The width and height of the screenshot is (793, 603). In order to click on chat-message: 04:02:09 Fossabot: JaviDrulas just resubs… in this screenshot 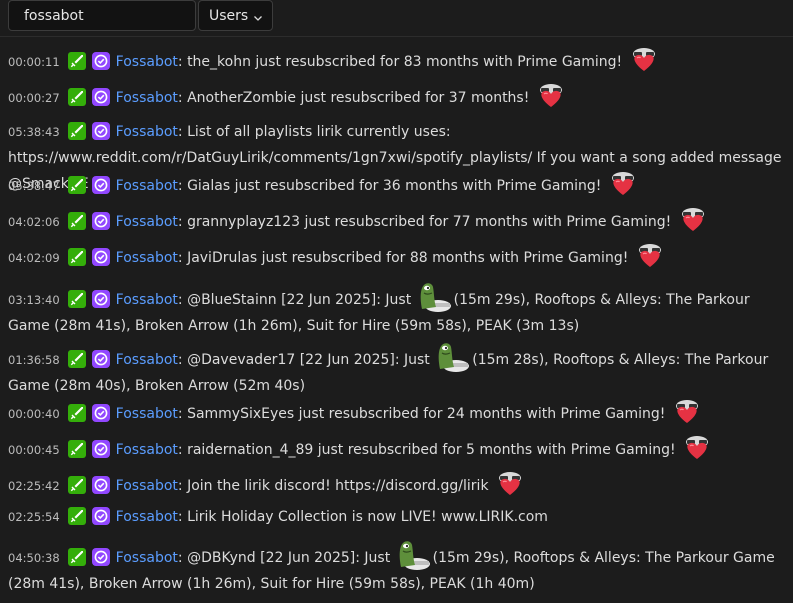, I will do `click(397, 257)`.